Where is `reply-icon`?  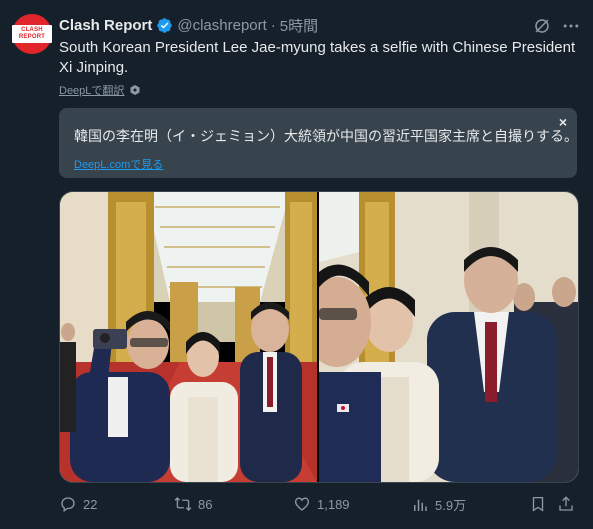
reply-icon is located at coordinates (68, 505).